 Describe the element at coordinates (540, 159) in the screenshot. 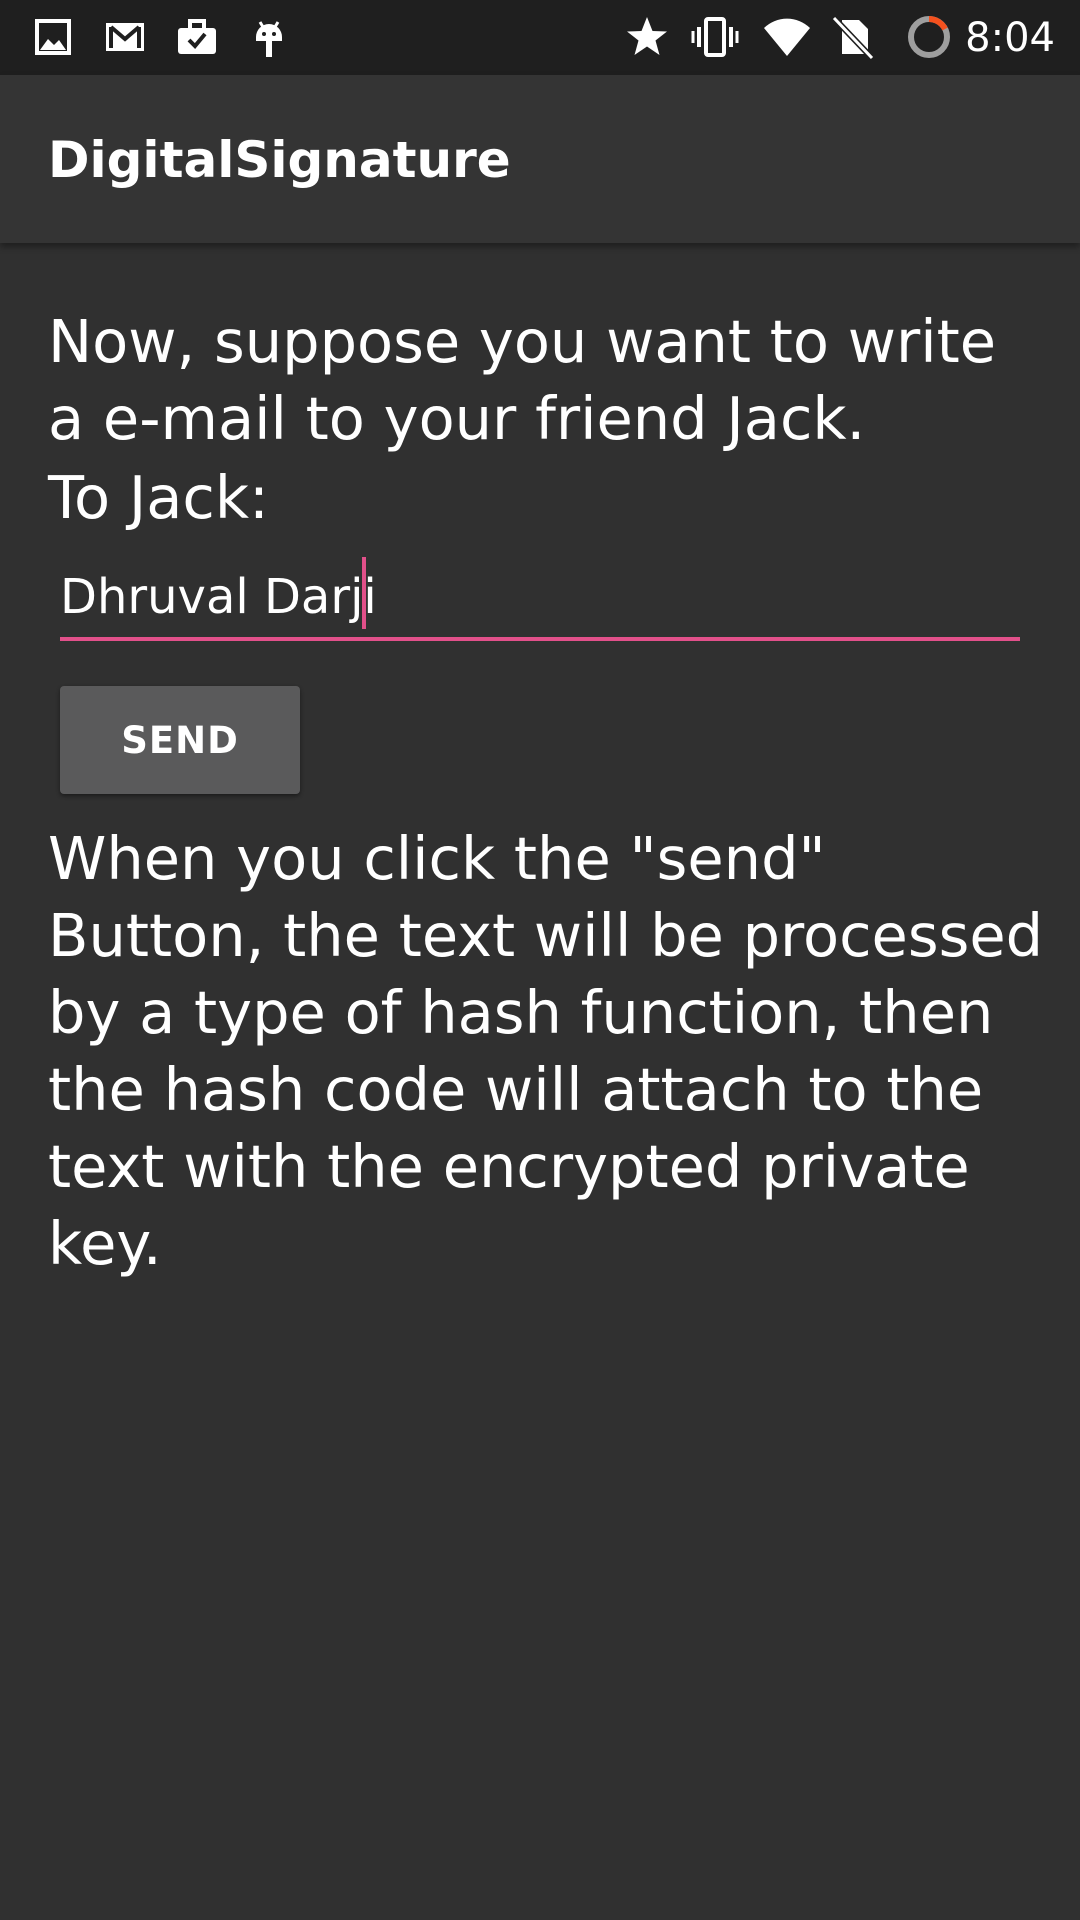

I see `app-toolbar: DigitalSignature` at that location.